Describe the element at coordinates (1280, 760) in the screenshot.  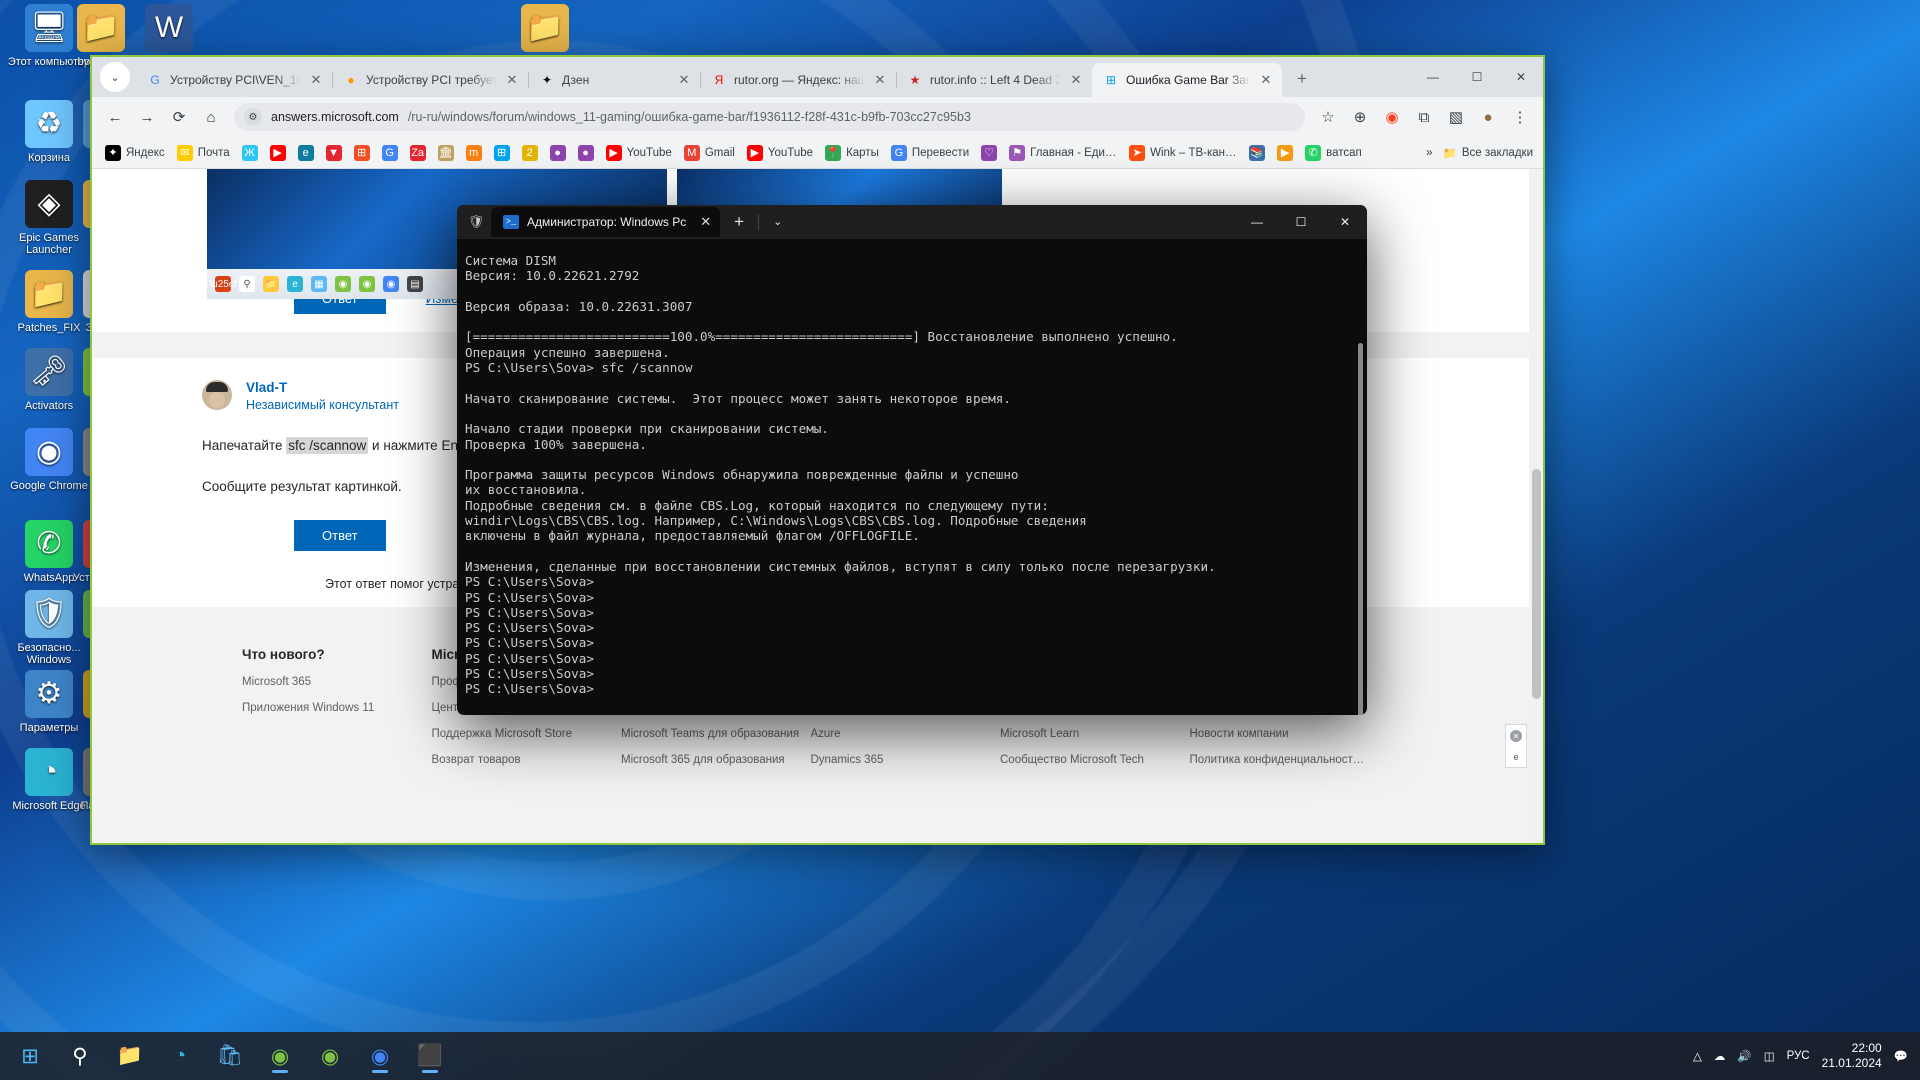
I see `footer-link: Политика конфиденциальности Майкрософт` at that location.